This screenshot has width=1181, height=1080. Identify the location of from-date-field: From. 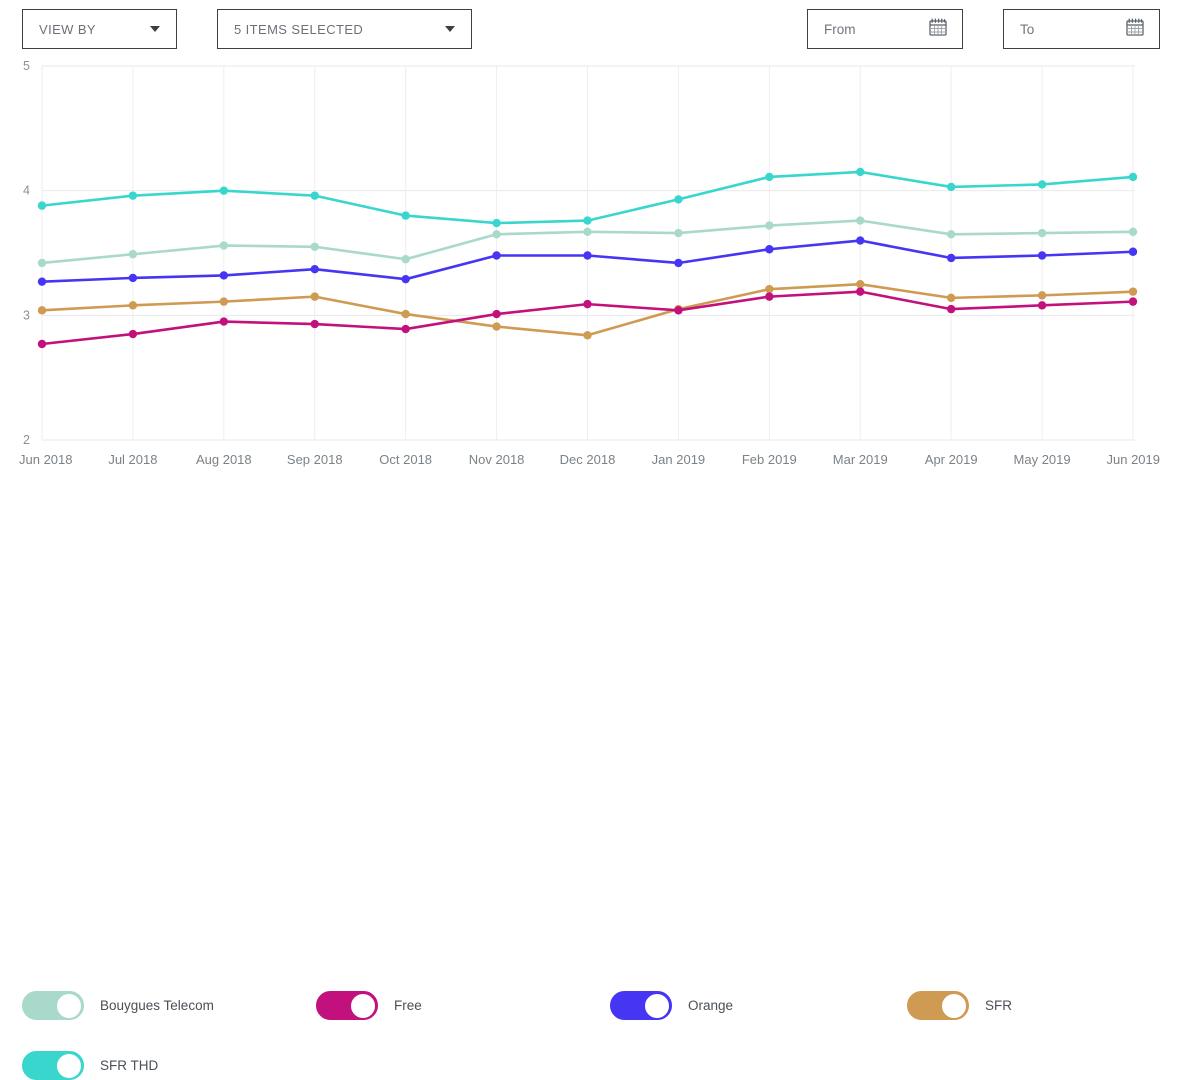
(885, 29).